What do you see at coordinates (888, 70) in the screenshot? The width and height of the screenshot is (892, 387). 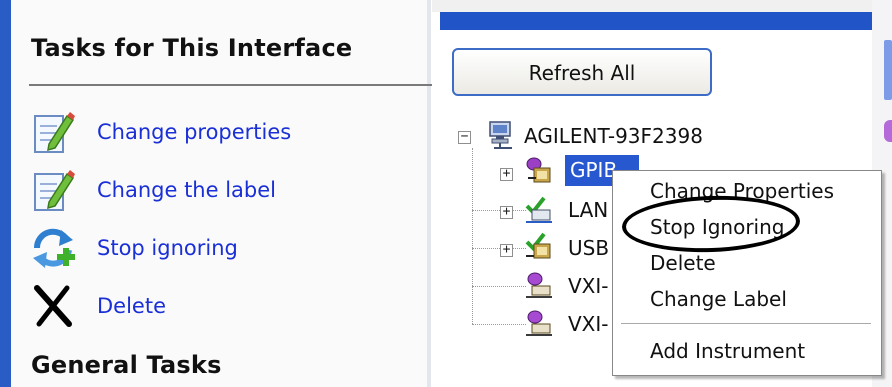 I see `edge-bar` at bounding box center [888, 70].